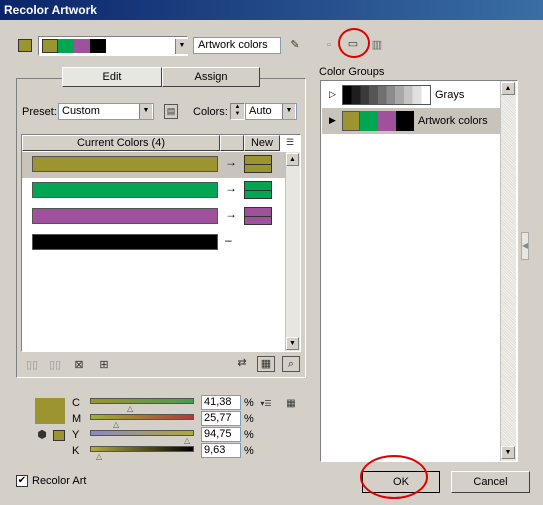 This screenshot has width=543, height=505. Describe the element at coordinates (525, 246) in the screenshot. I see `collapse-panel-handle: ◀` at that location.